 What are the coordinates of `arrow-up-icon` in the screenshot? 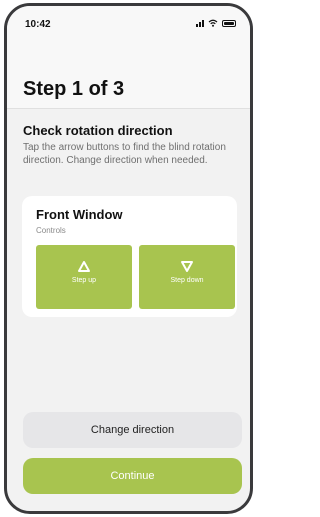 It's located at (84, 266).